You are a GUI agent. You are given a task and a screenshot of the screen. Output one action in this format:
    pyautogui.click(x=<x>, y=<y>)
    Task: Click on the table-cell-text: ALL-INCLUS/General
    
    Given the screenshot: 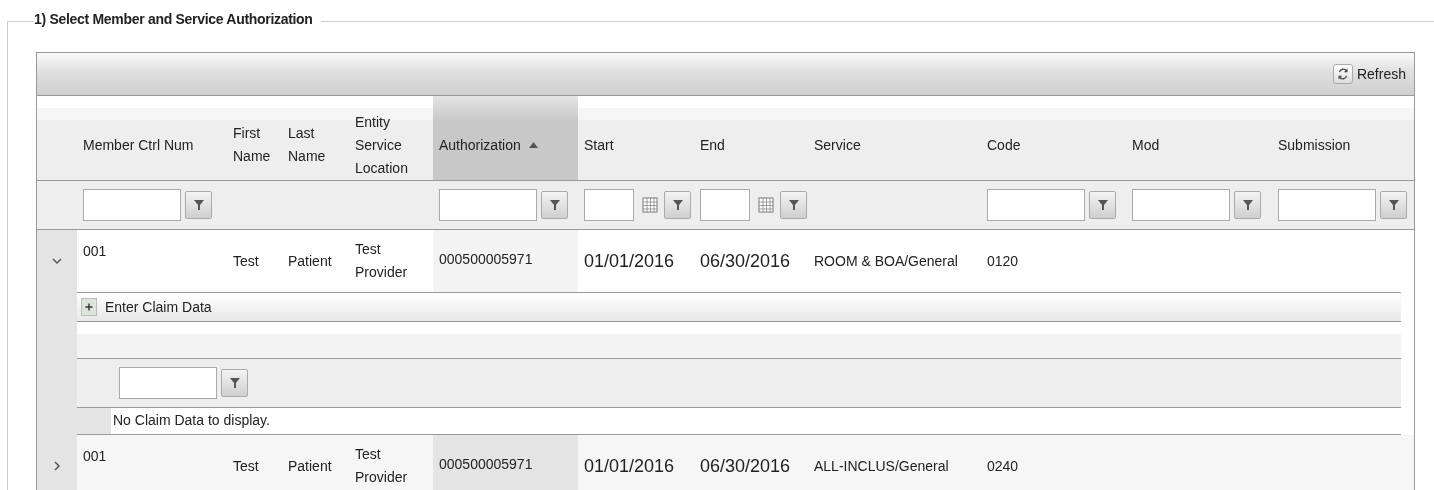 What is the action you would take?
    pyautogui.click(x=881, y=466)
    